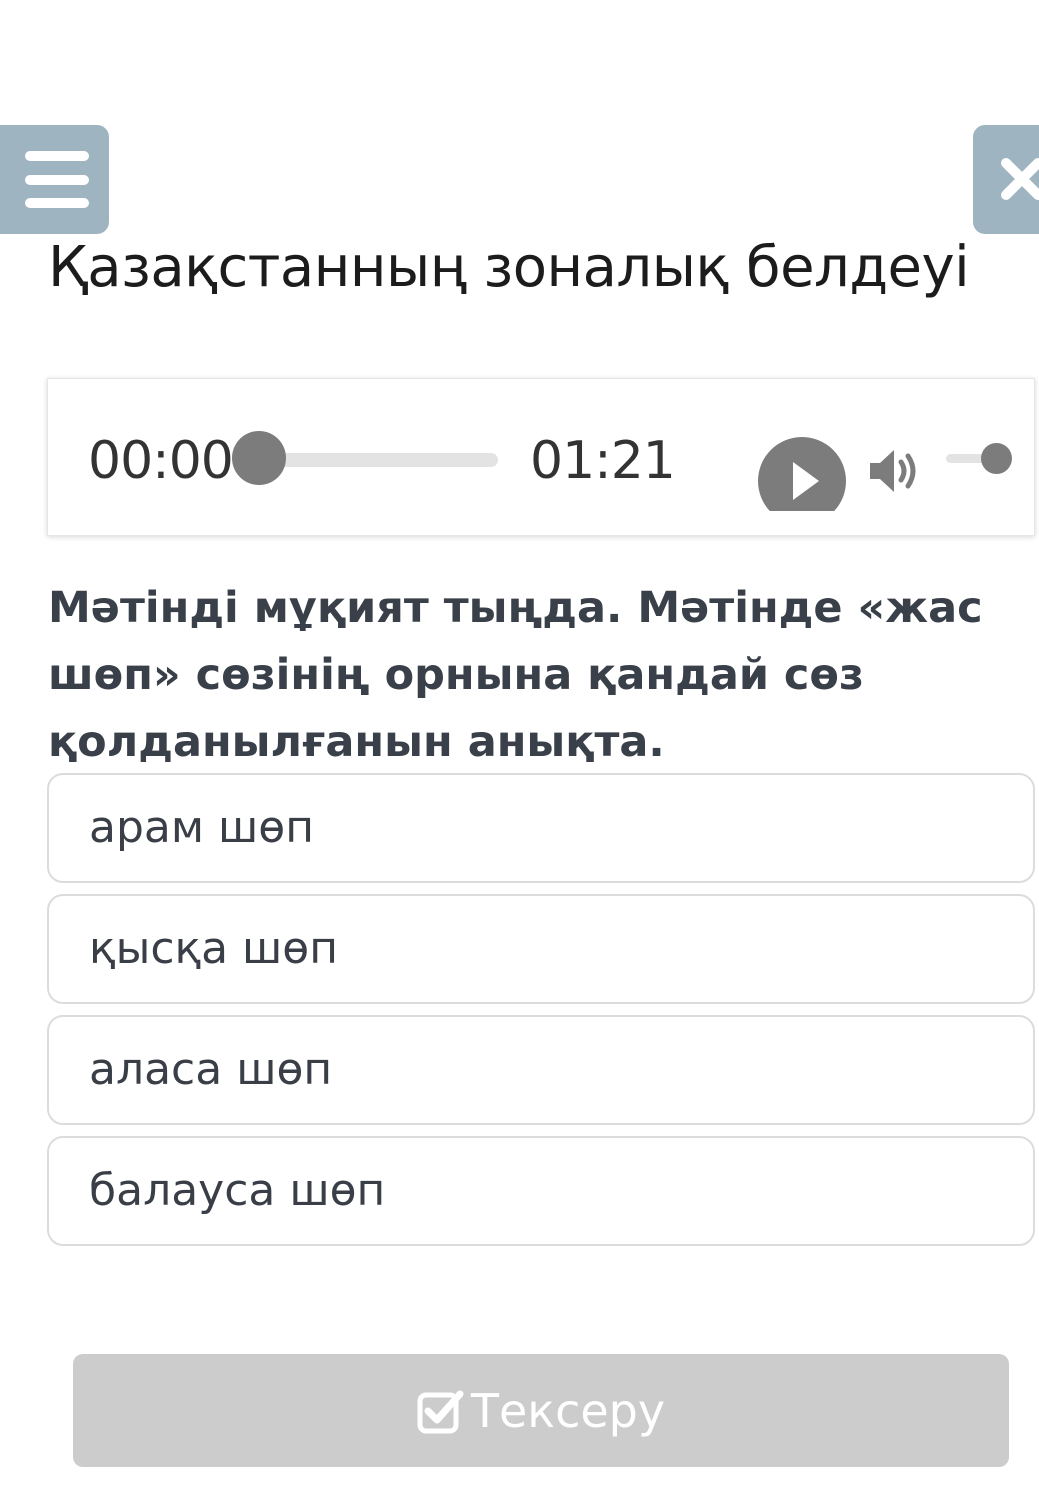 The image size is (1039, 1508). What do you see at coordinates (440, 1411) in the screenshot?
I see `checkbox-check-icon` at bounding box center [440, 1411].